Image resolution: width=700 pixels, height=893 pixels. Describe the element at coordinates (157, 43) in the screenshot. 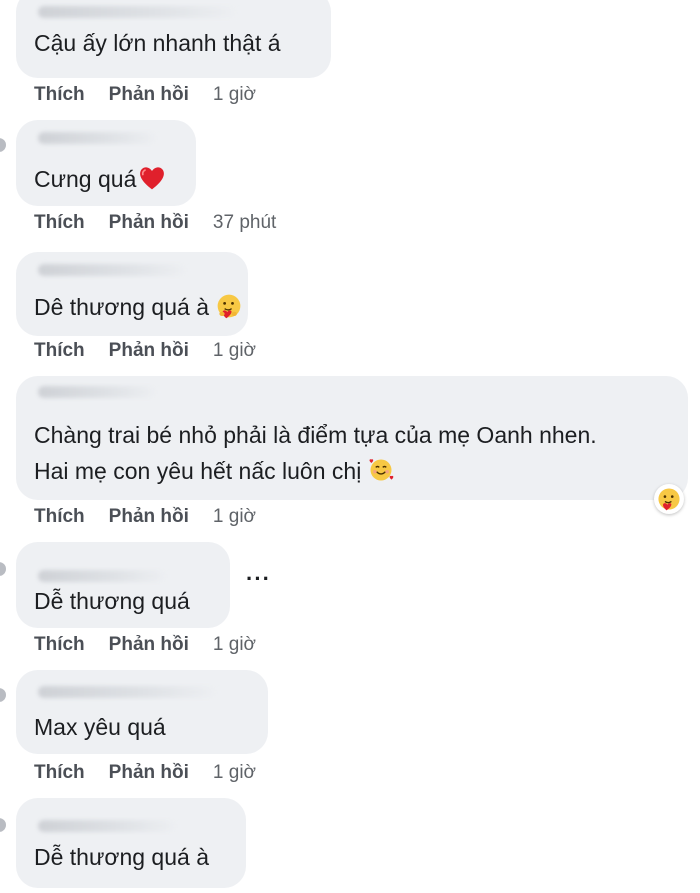

I see `comment-text: Cậu ấy lớn nhanh thật á` at that location.